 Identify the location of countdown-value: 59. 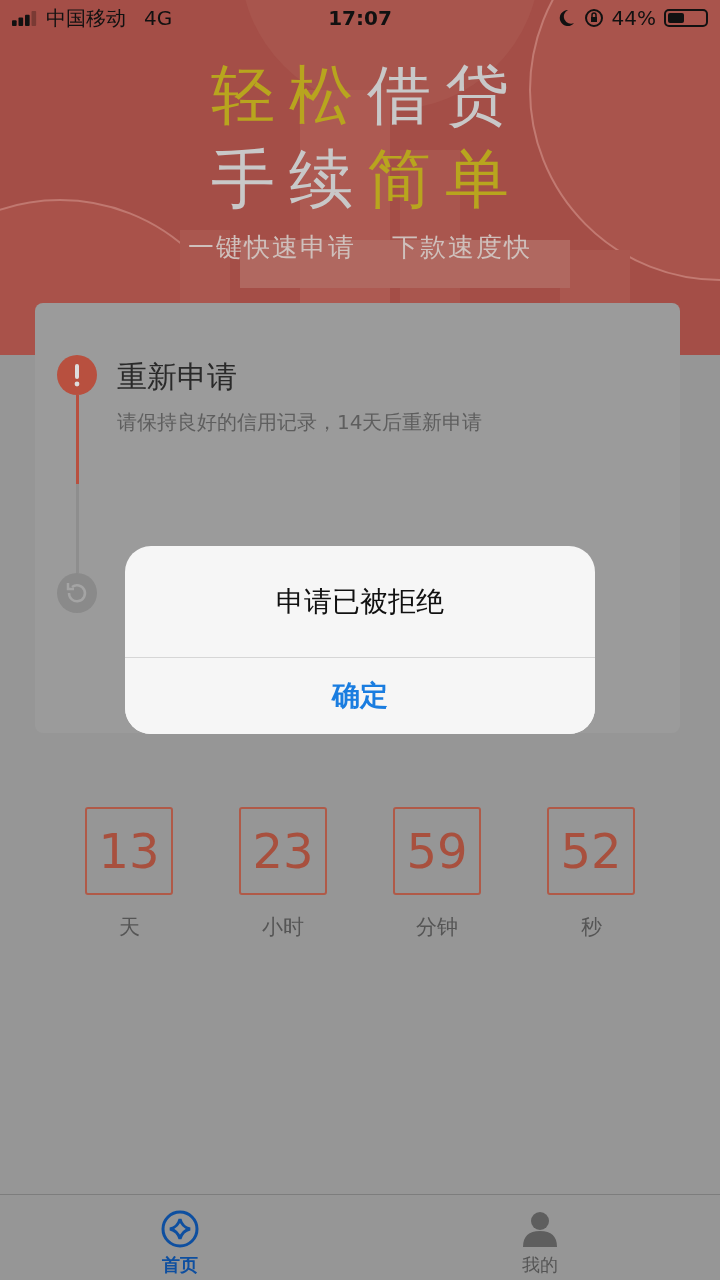
(437, 851).